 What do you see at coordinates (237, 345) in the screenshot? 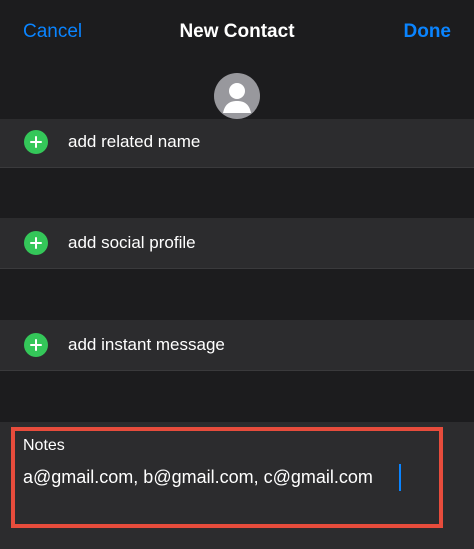
I see `add-instant-message-row: add instant message` at bounding box center [237, 345].